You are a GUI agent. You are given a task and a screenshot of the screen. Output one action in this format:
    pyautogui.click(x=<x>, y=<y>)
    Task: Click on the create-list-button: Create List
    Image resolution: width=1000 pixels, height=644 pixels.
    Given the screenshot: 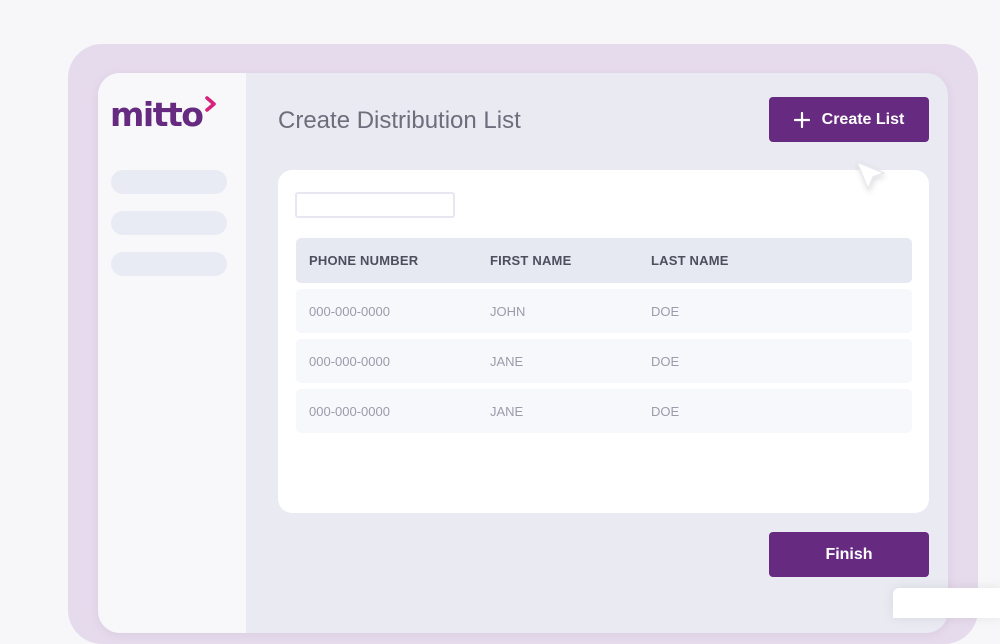 What is the action you would take?
    pyautogui.click(x=849, y=119)
    